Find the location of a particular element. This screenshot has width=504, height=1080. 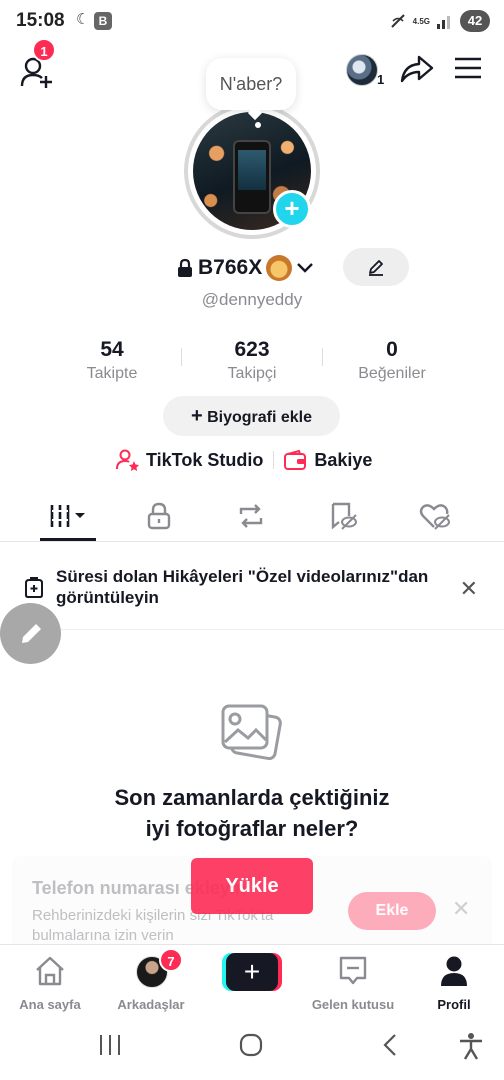

floating-edit-button is located at coordinates (30, 633).